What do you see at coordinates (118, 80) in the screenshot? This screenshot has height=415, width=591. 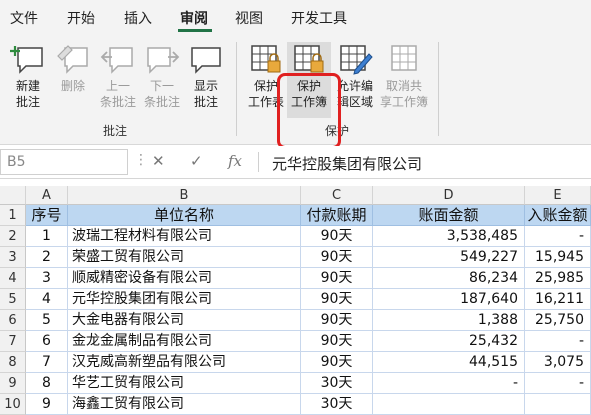 I see `previous-comment-button: 上一 条批注` at bounding box center [118, 80].